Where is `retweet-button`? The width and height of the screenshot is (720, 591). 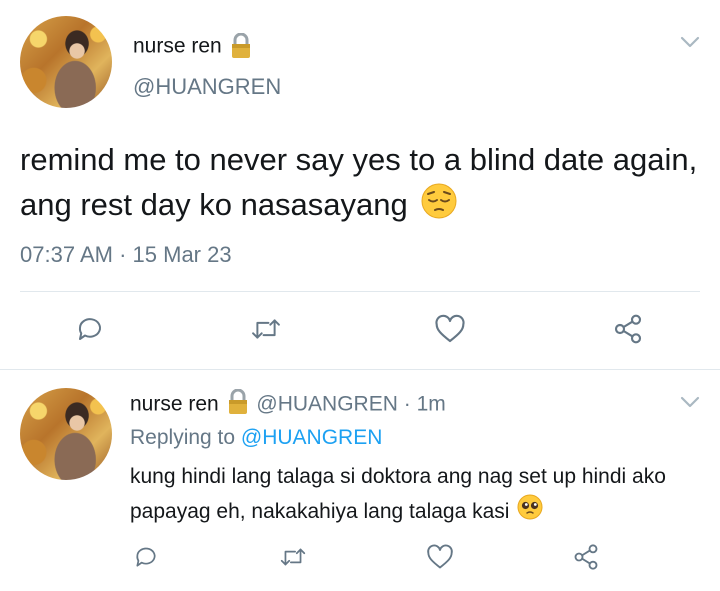
retweet-button is located at coordinates (266, 329).